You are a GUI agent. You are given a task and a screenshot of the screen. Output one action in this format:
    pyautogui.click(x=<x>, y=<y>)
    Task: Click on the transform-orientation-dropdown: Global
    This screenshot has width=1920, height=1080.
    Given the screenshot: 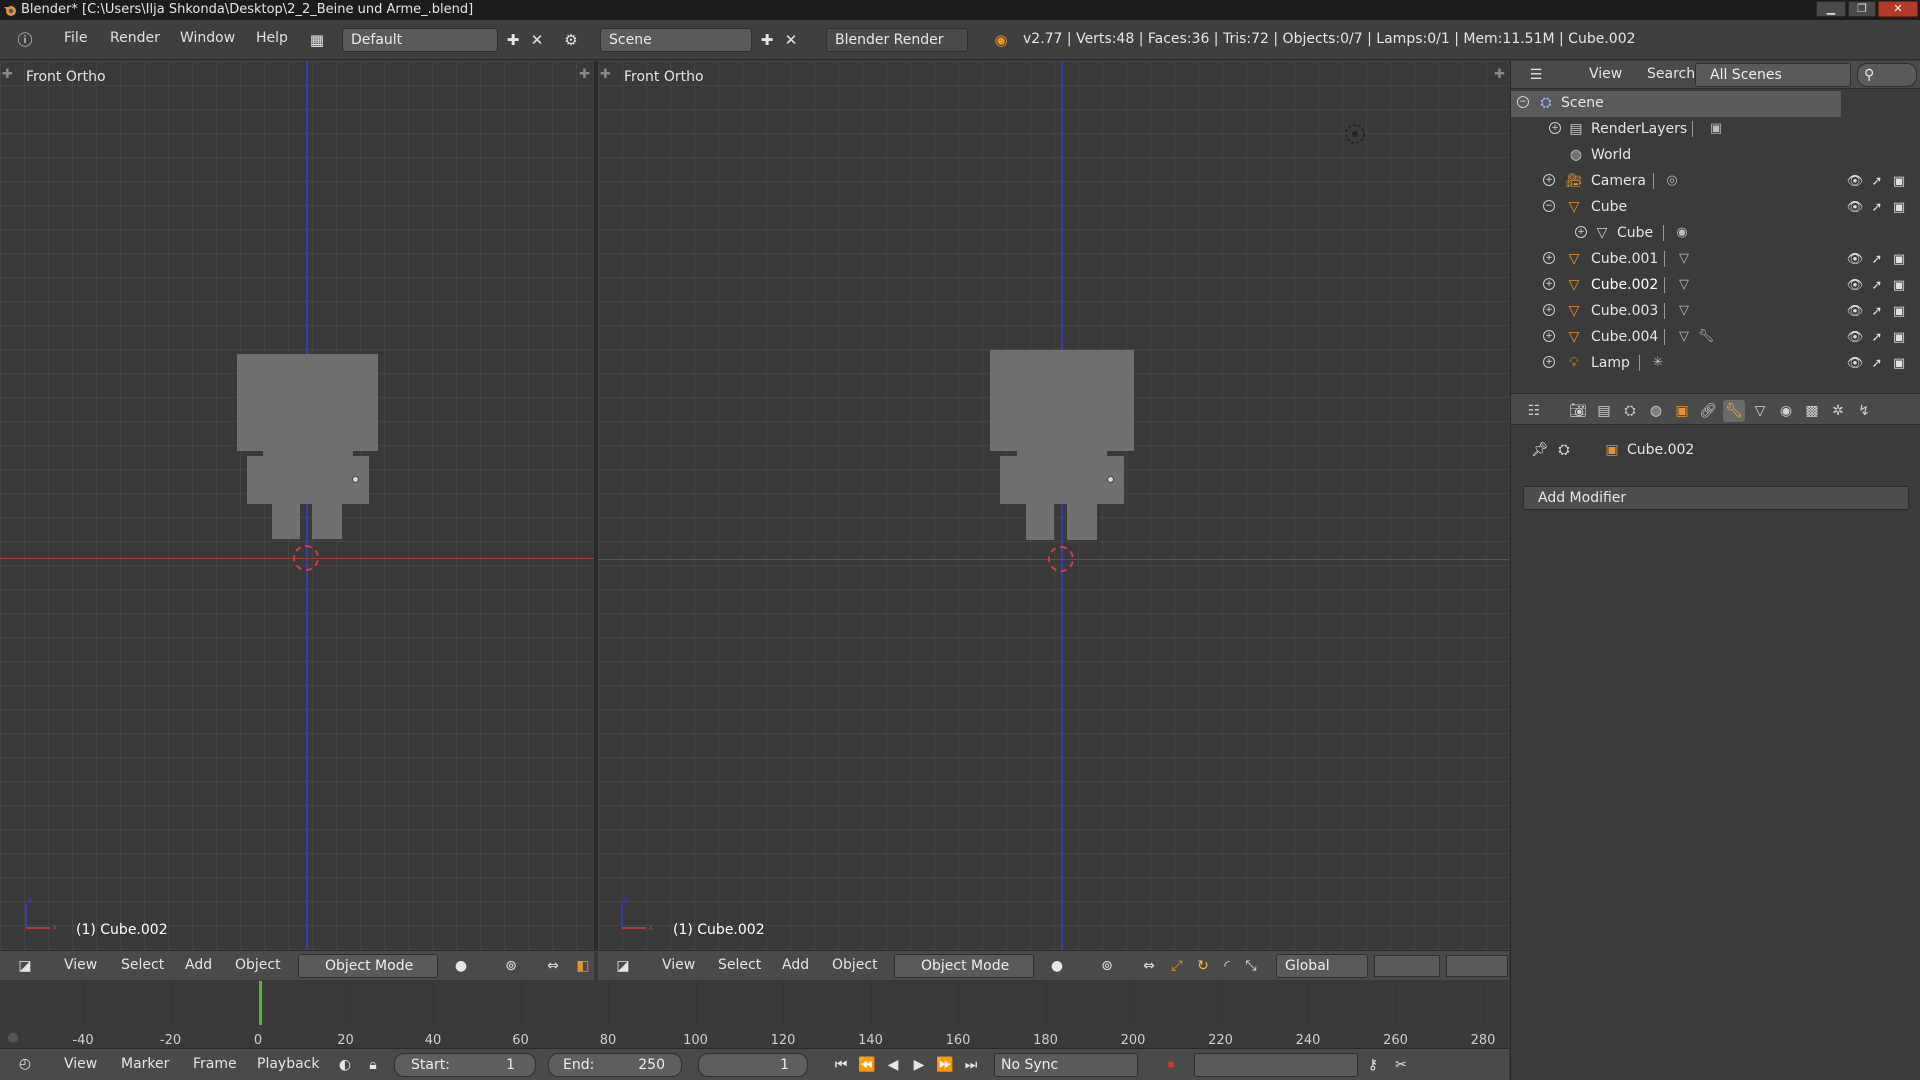 What is the action you would take?
    pyautogui.click(x=1322, y=966)
    